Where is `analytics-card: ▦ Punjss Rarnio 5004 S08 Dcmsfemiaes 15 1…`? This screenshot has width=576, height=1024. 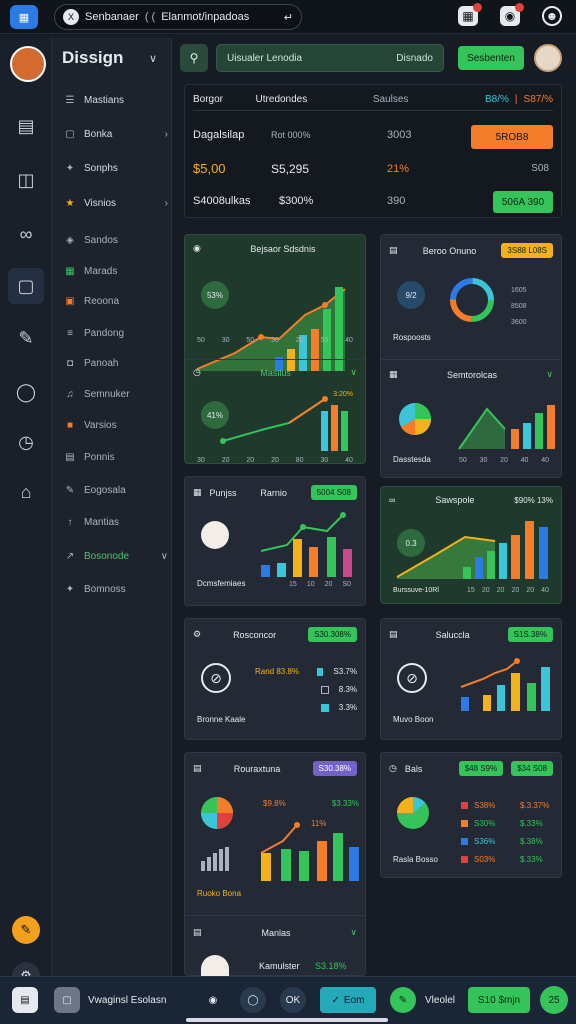 analytics-card: ▦ Punjss Rarnio 5004 S08 Dcmsfemiaes 15 1… is located at coordinates (275, 541).